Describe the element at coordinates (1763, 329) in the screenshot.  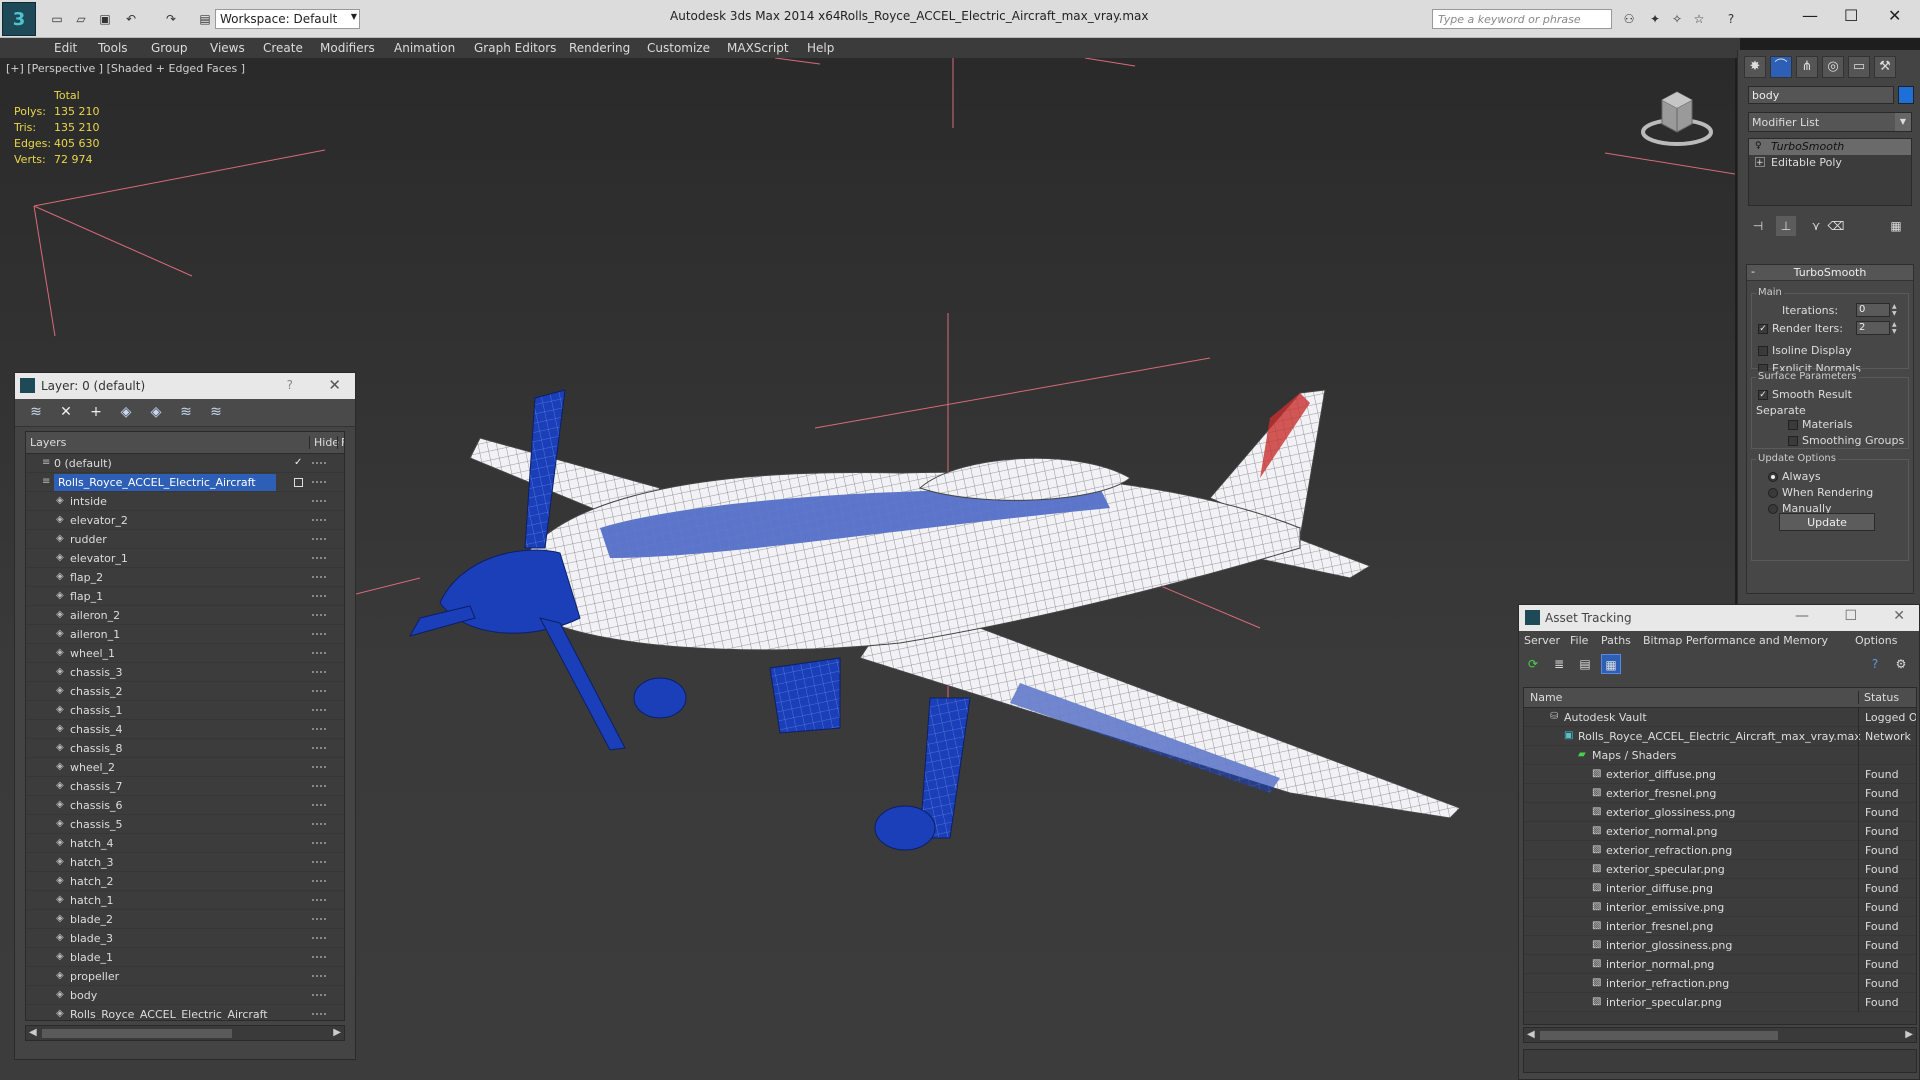
I see `render-iters-checkbox: ✓` at that location.